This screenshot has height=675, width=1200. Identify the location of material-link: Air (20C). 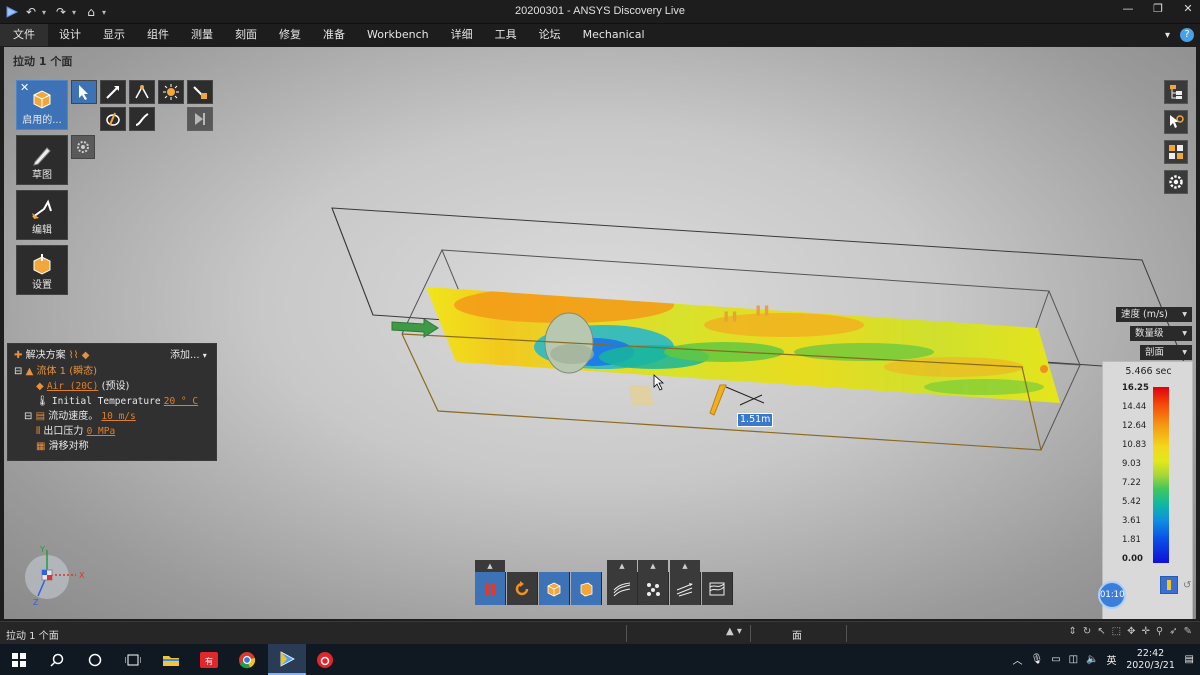
(72, 386).